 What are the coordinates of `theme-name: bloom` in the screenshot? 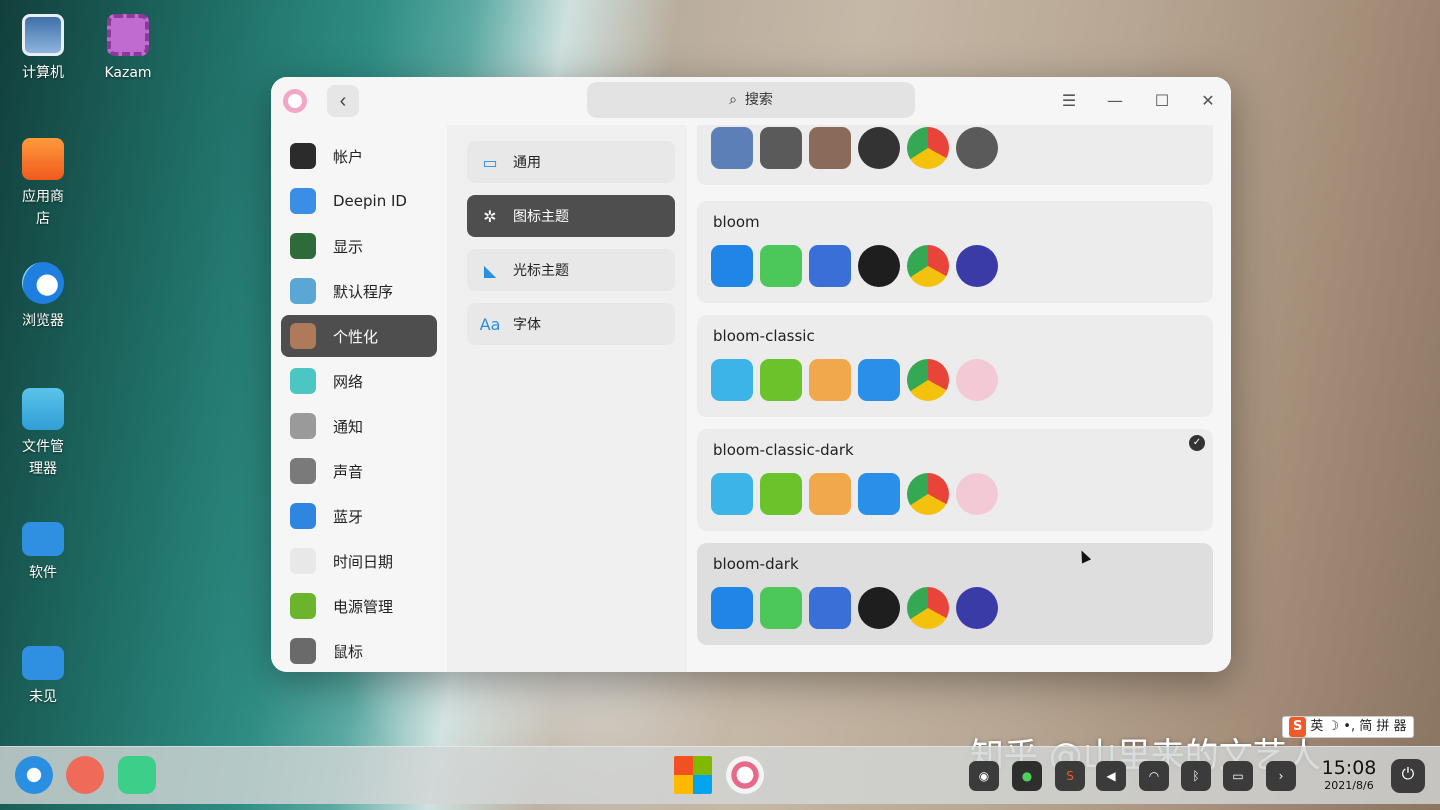 It's located at (736, 222).